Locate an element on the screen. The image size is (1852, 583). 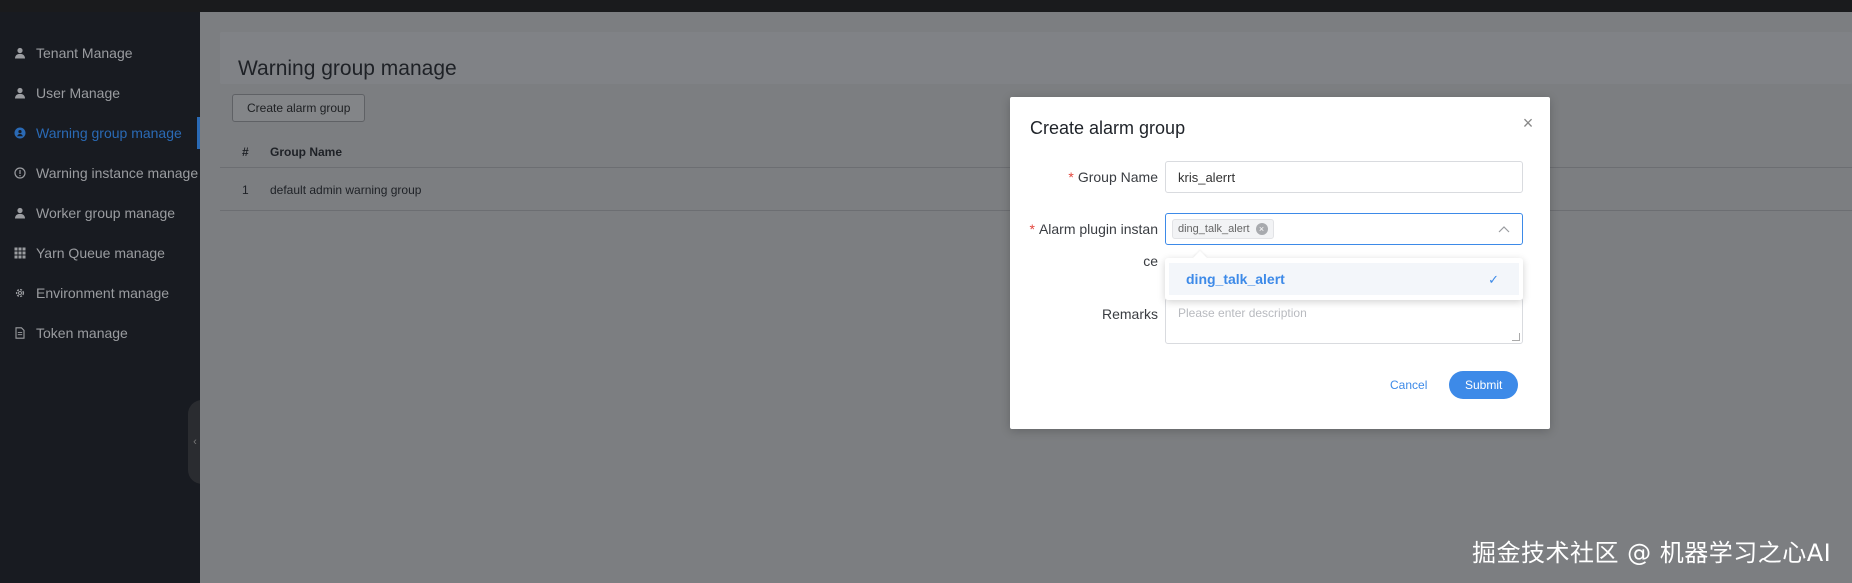
remarks-textarea: Please enter description is located at coordinates (1344, 321).